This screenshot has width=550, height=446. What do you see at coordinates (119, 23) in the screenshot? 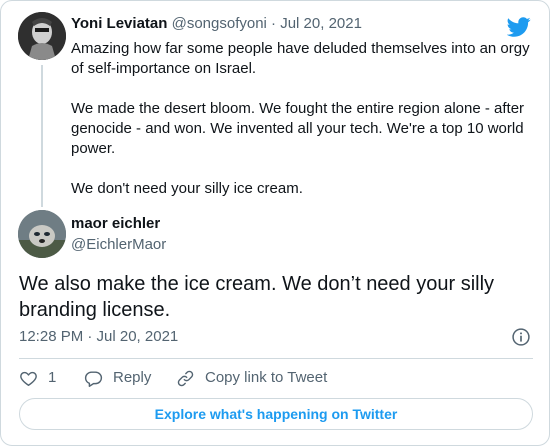
I see `parent-display-name: Yoni Leviatan` at bounding box center [119, 23].